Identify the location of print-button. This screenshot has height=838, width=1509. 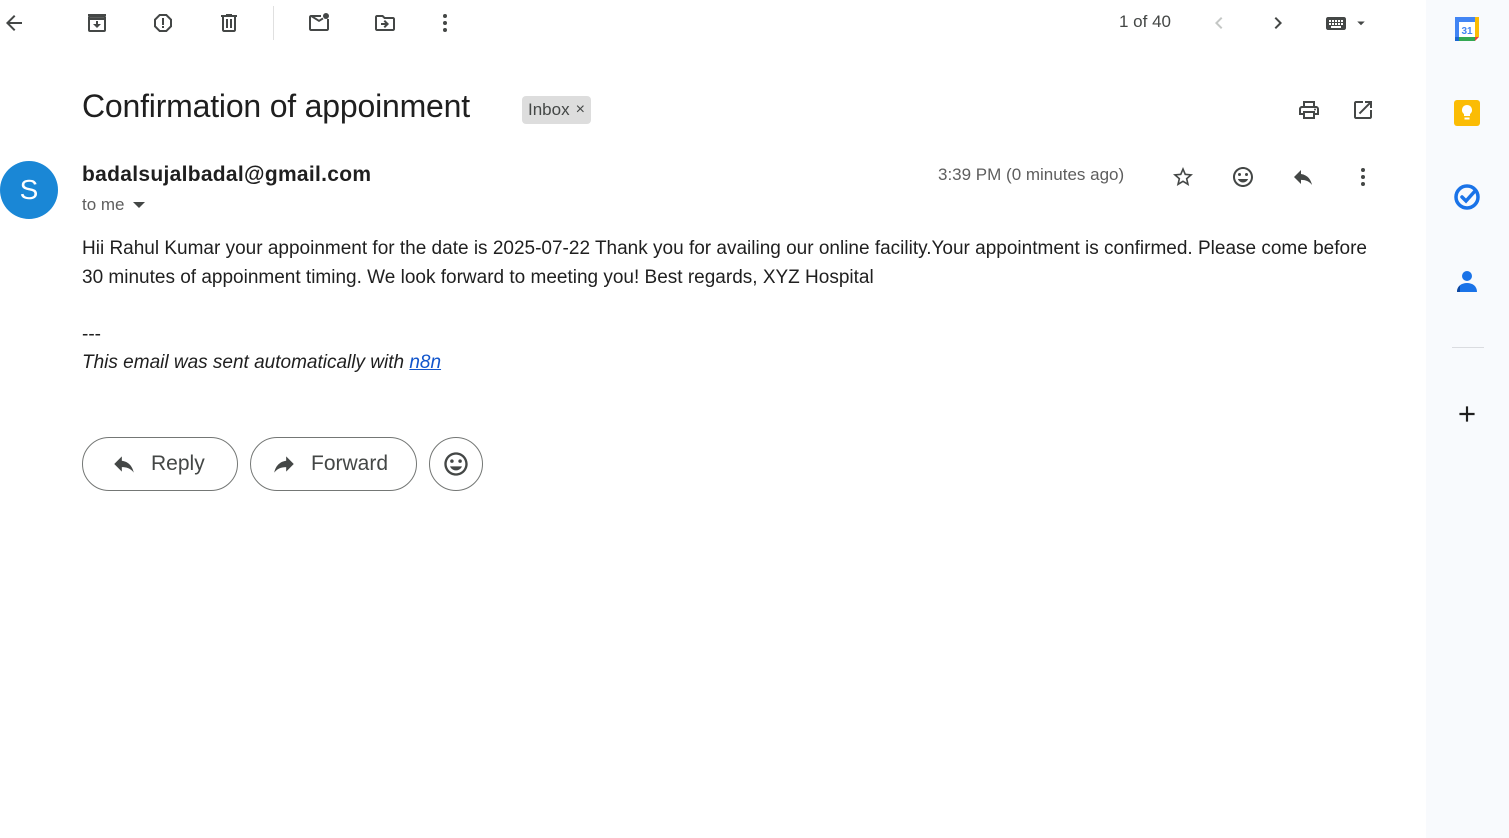
(1309, 110).